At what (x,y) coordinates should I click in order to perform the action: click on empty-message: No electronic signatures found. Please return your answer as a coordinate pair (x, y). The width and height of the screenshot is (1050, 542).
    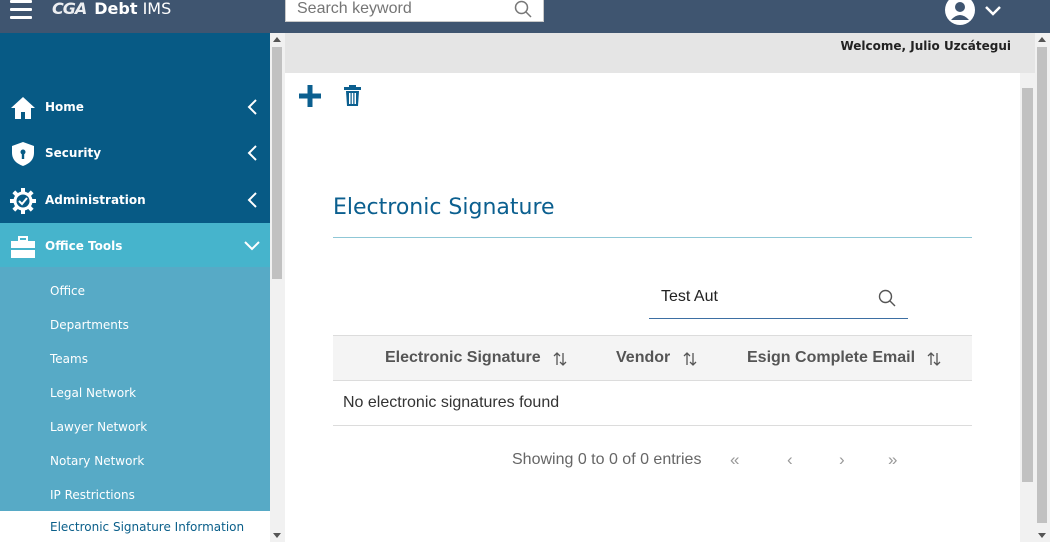
    Looking at the image, I should click on (451, 402).